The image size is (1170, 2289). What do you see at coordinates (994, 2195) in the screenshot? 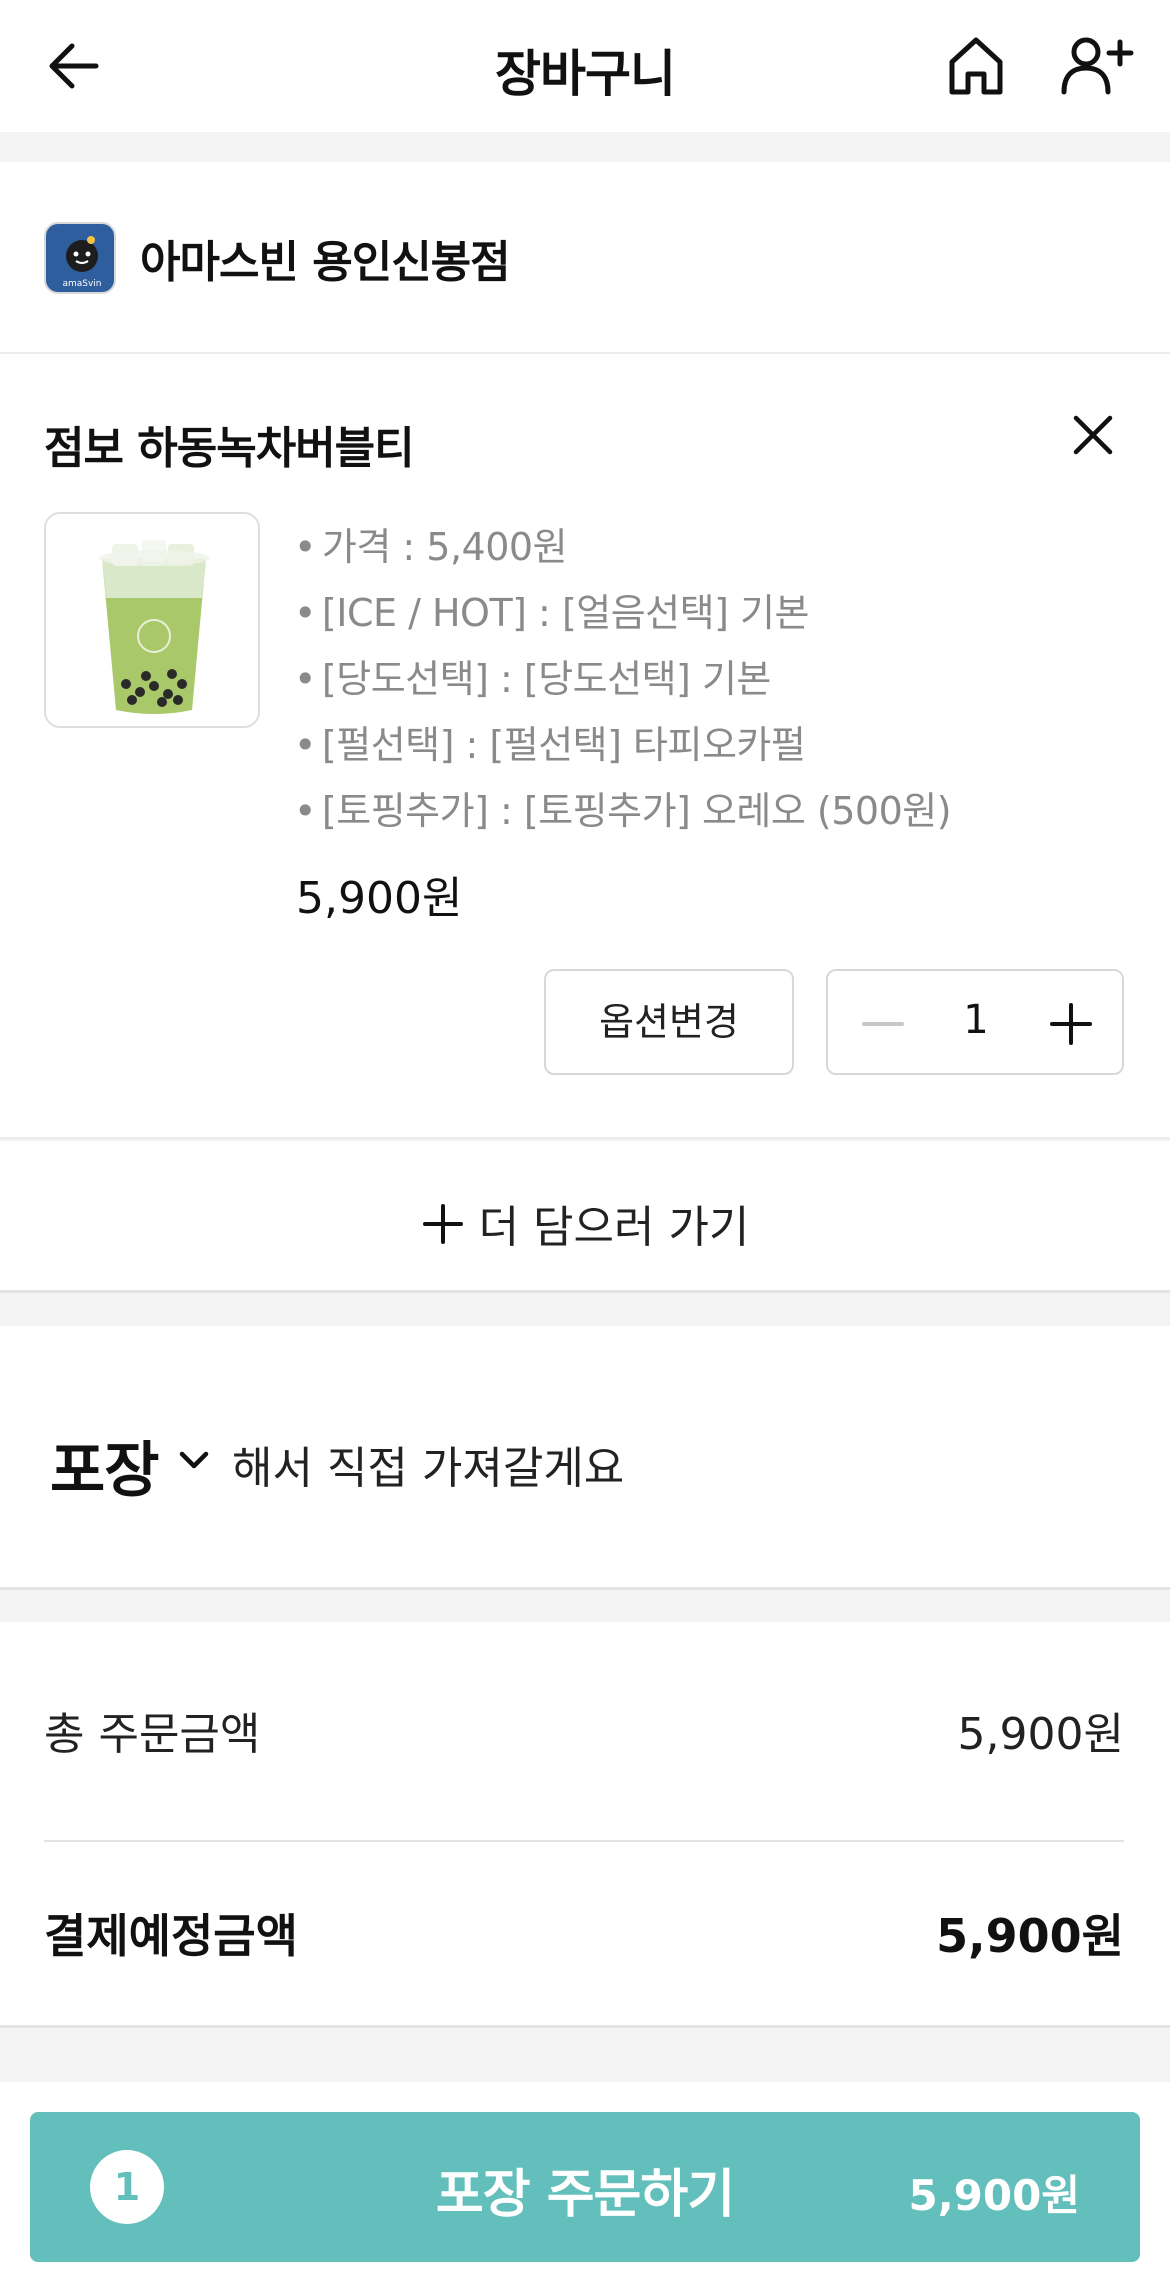
I see `order-button-amount: 5,900원` at bounding box center [994, 2195].